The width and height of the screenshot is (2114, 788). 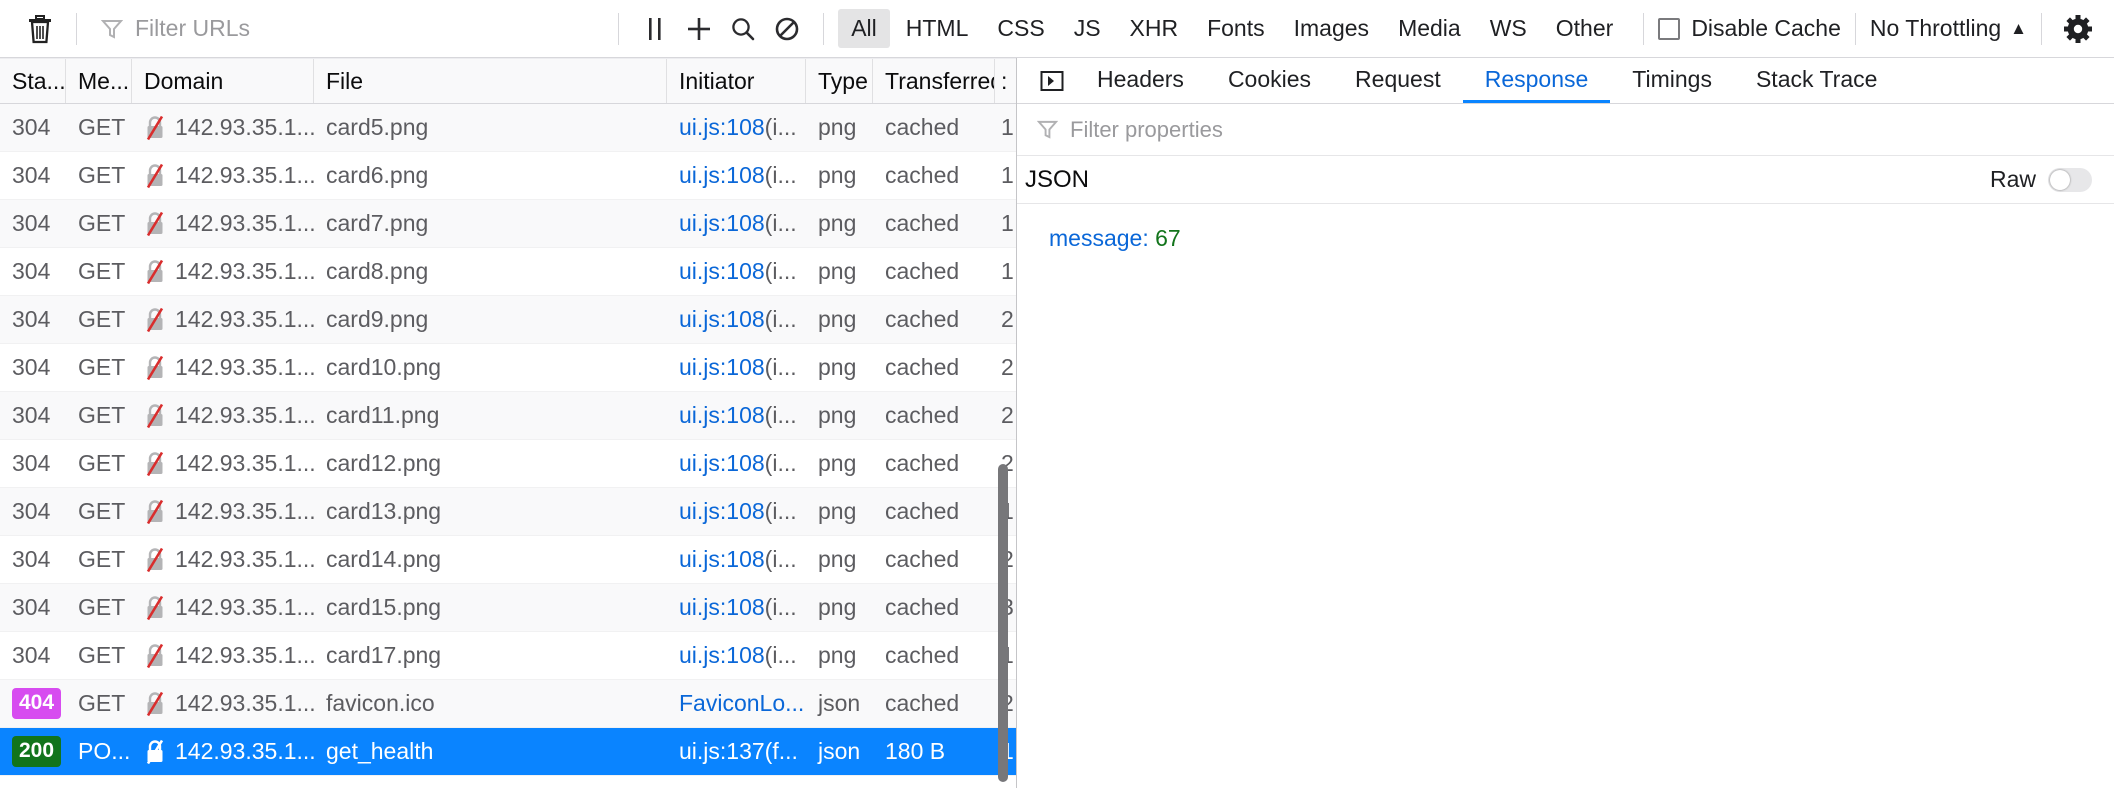 What do you see at coordinates (743, 29) in the screenshot?
I see `search-button` at bounding box center [743, 29].